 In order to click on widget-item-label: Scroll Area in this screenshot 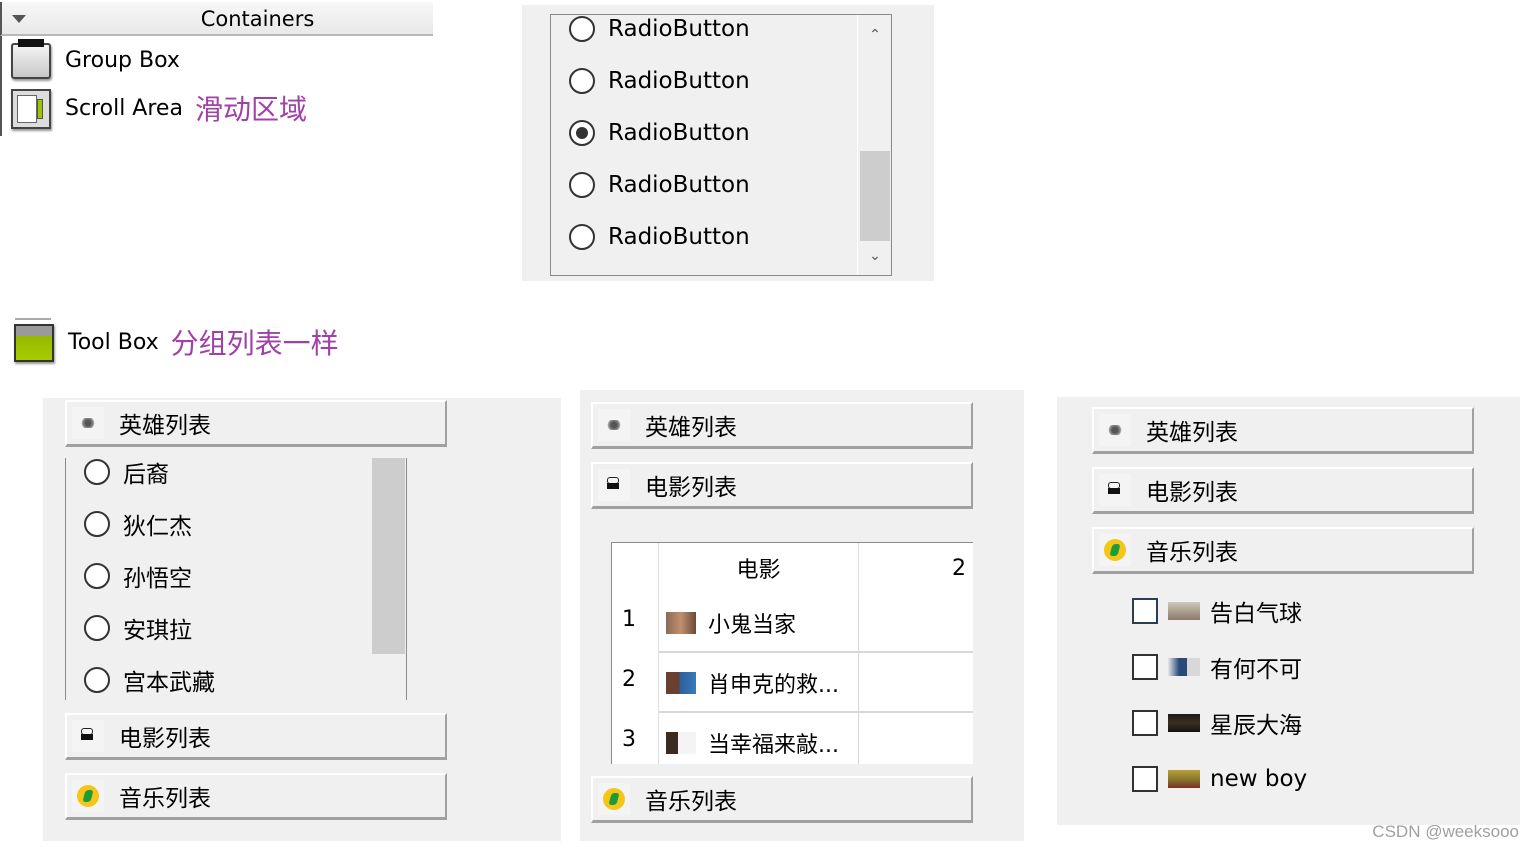, I will do `click(124, 108)`.